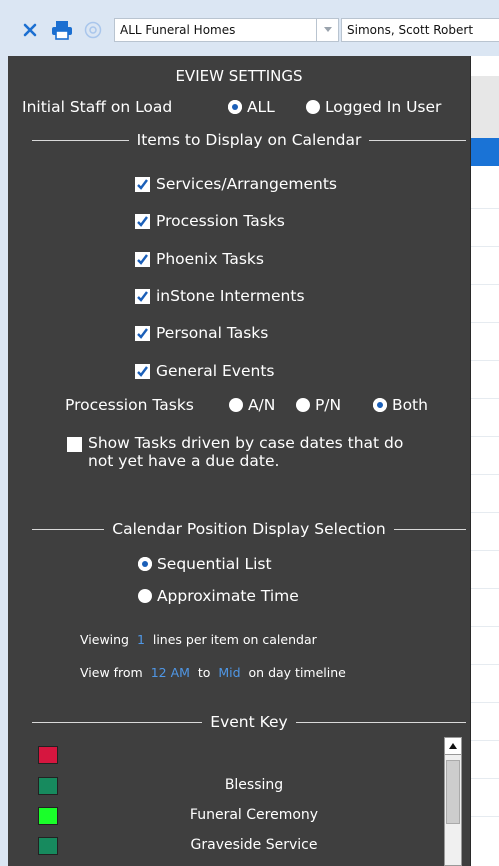 The width and height of the screenshot is (499, 866). What do you see at coordinates (409, 405) in the screenshot?
I see `radio-procession-both-label: Both` at bounding box center [409, 405].